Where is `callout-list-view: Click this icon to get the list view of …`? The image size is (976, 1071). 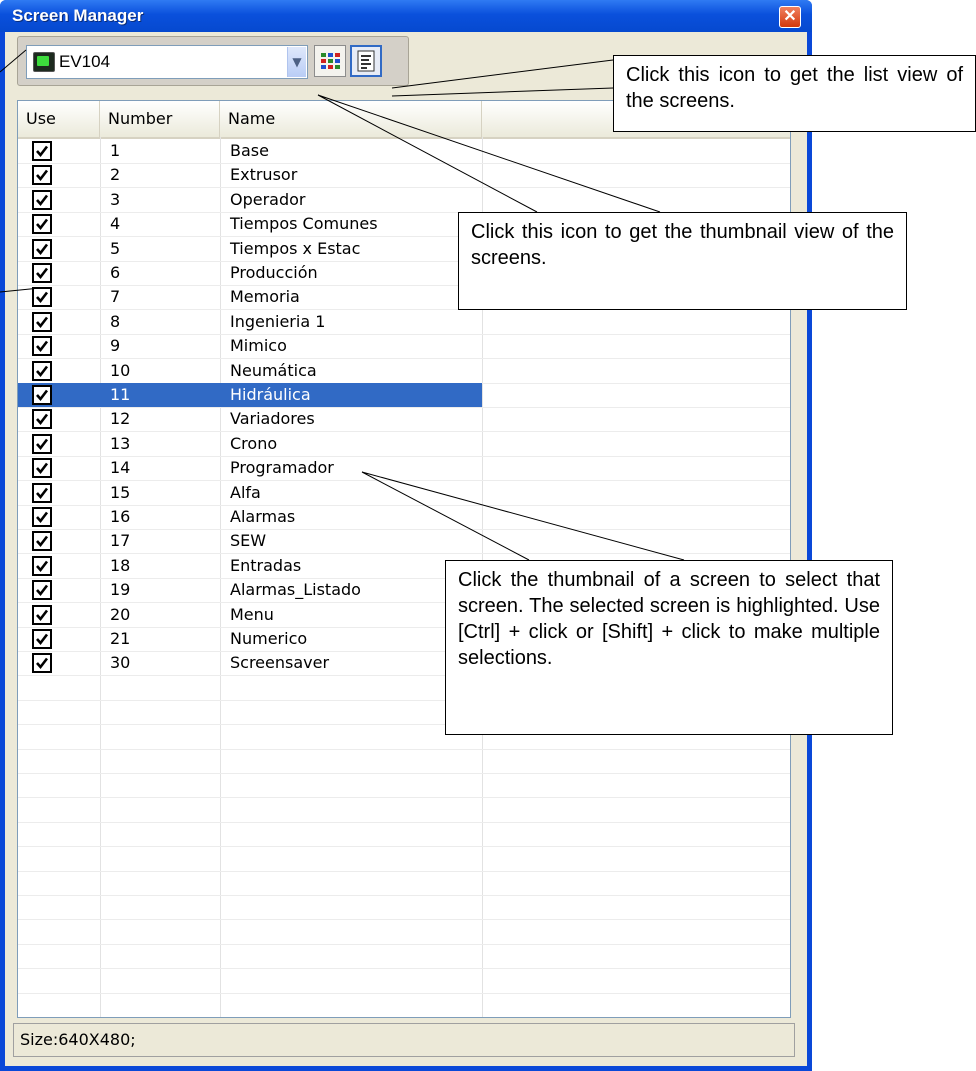
callout-list-view: Click this icon to get the list view of … is located at coordinates (794, 93).